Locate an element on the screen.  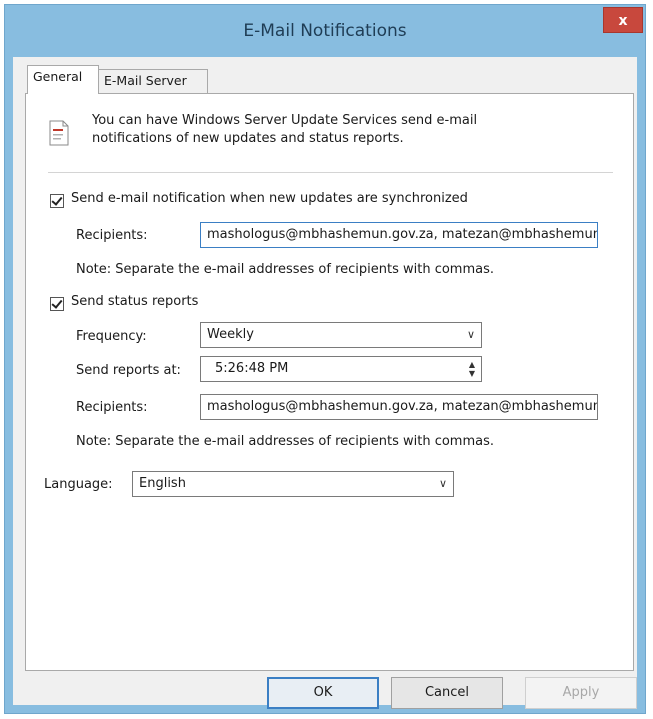
close-icon: x is located at coordinates (623, 21).